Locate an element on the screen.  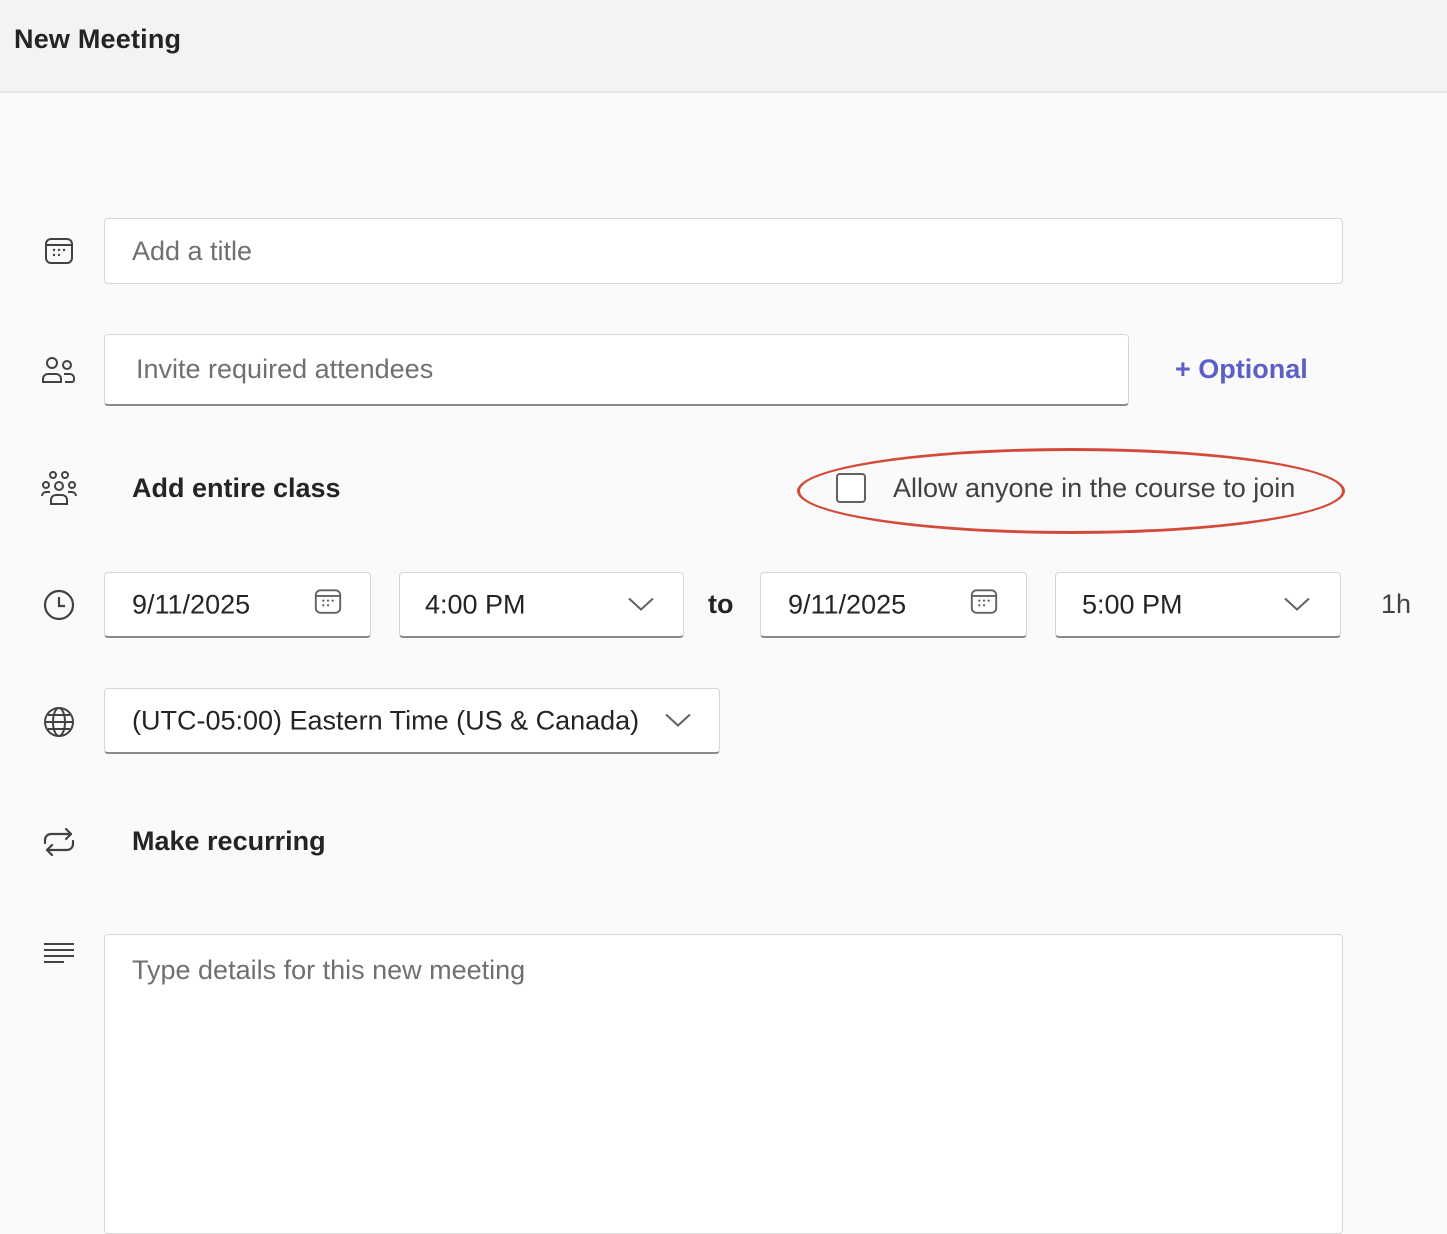
title-field is located at coordinates (723, 251).